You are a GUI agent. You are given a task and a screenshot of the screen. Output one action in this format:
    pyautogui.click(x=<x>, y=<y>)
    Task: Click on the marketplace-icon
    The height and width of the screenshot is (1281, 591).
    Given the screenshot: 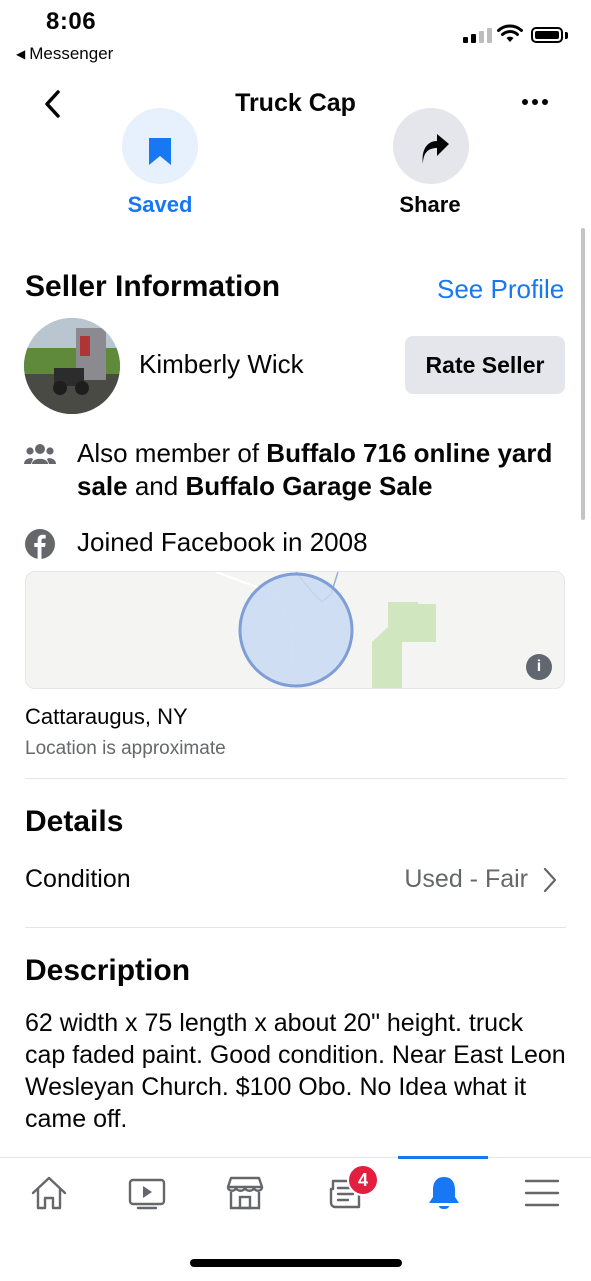 What is the action you would take?
    pyautogui.click(x=245, y=1193)
    